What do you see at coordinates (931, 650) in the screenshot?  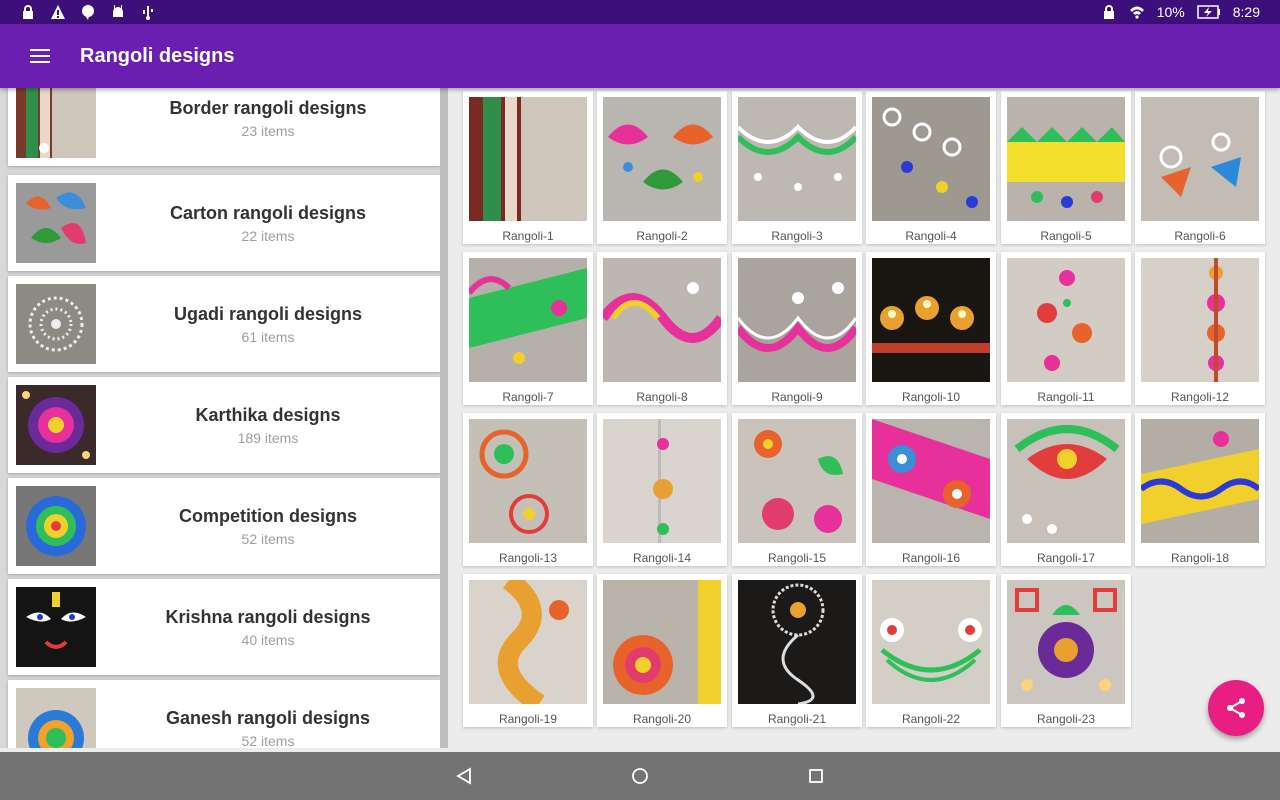 I see `design-tile: Rangoli-22` at bounding box center [931, 650].